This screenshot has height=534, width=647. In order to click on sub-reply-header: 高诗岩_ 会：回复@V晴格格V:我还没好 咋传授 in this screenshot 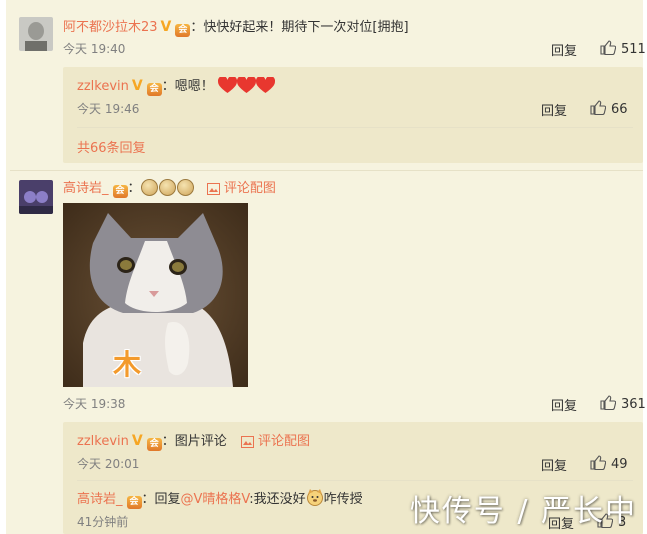, I will do `click(220, 498)`.